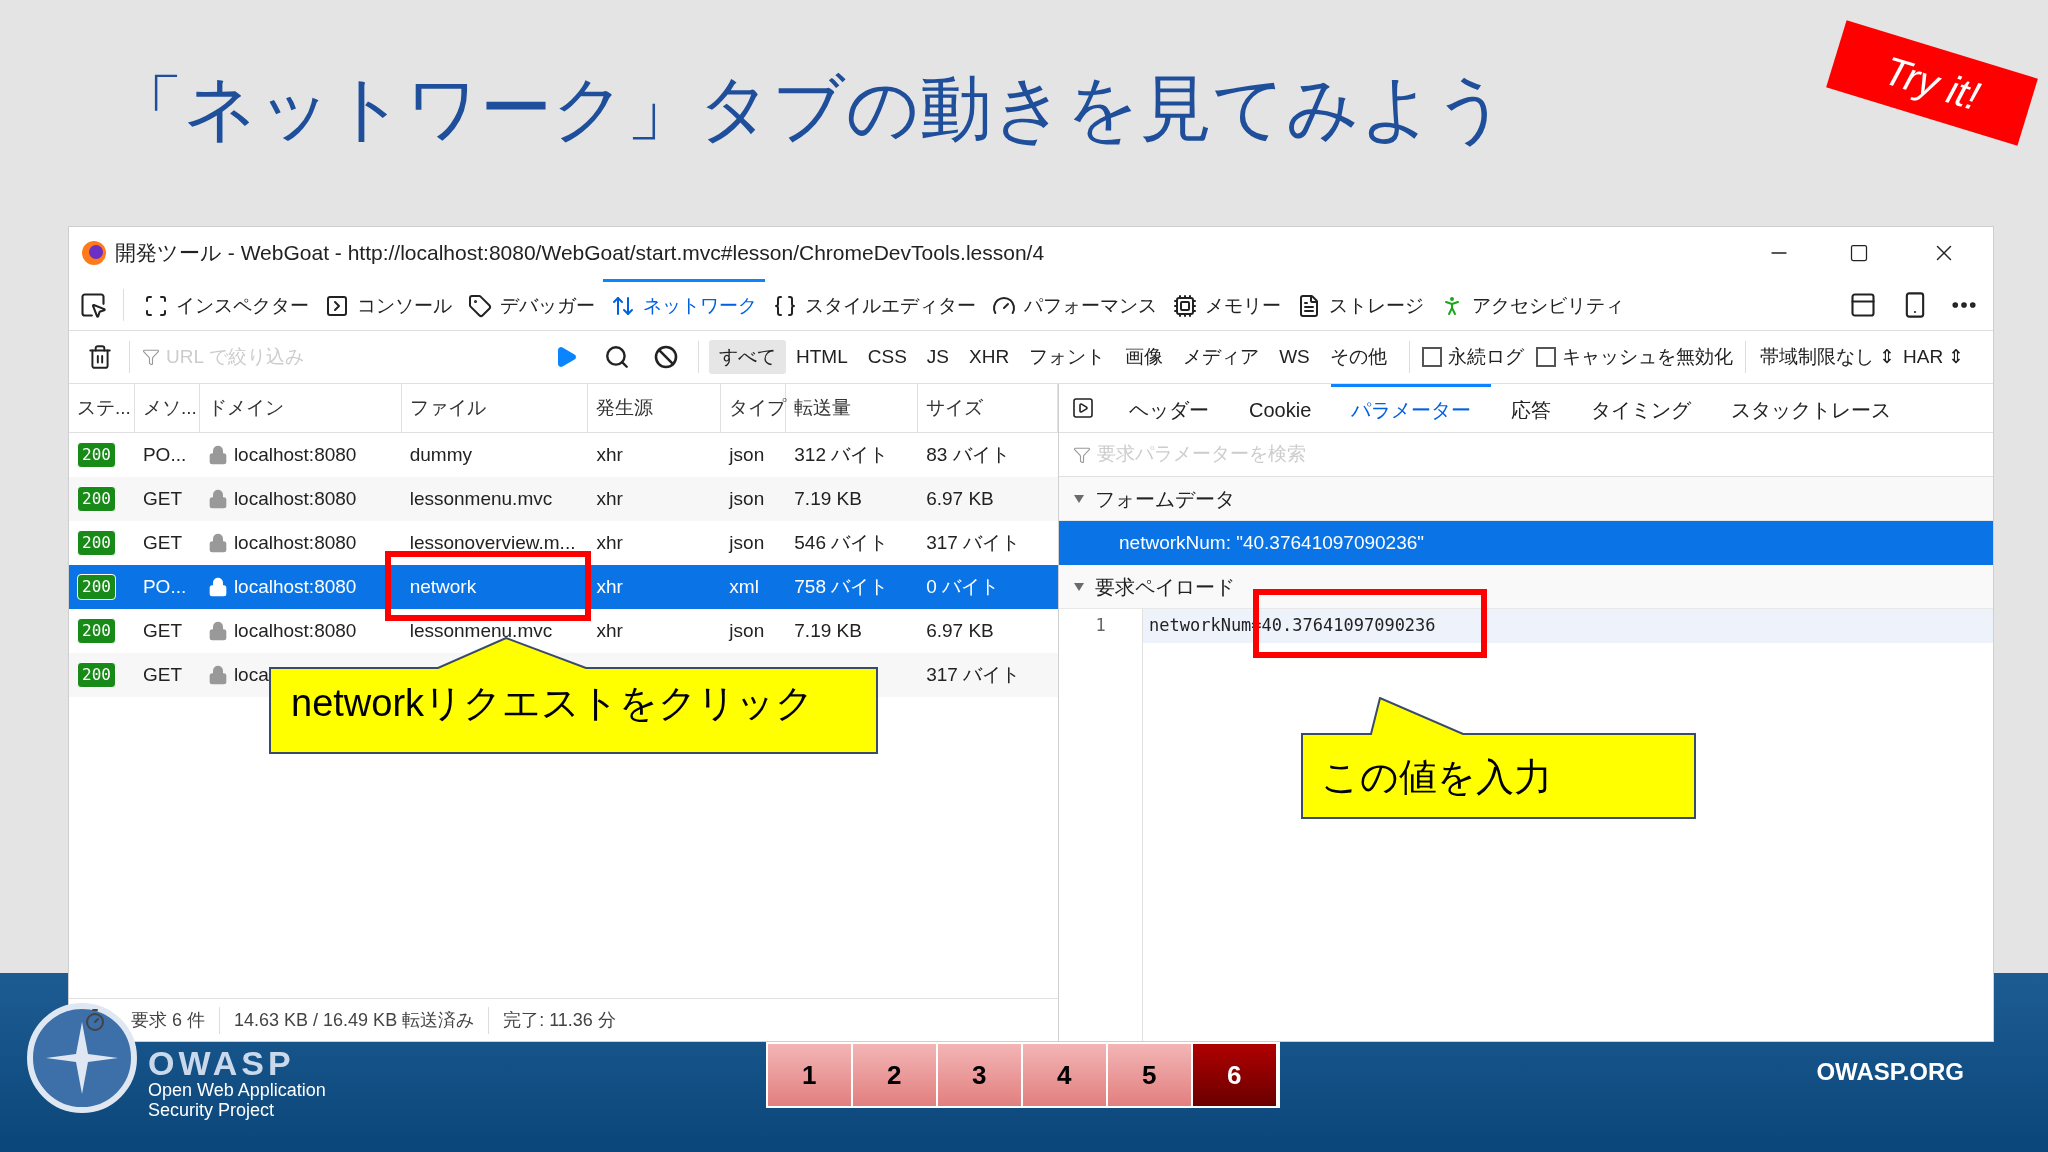 This screenshot has width=2048, height=1152. Describe the element at coordinates (1067, 357) in the screenshot. I see `type-filter-button: フォント` at that location.